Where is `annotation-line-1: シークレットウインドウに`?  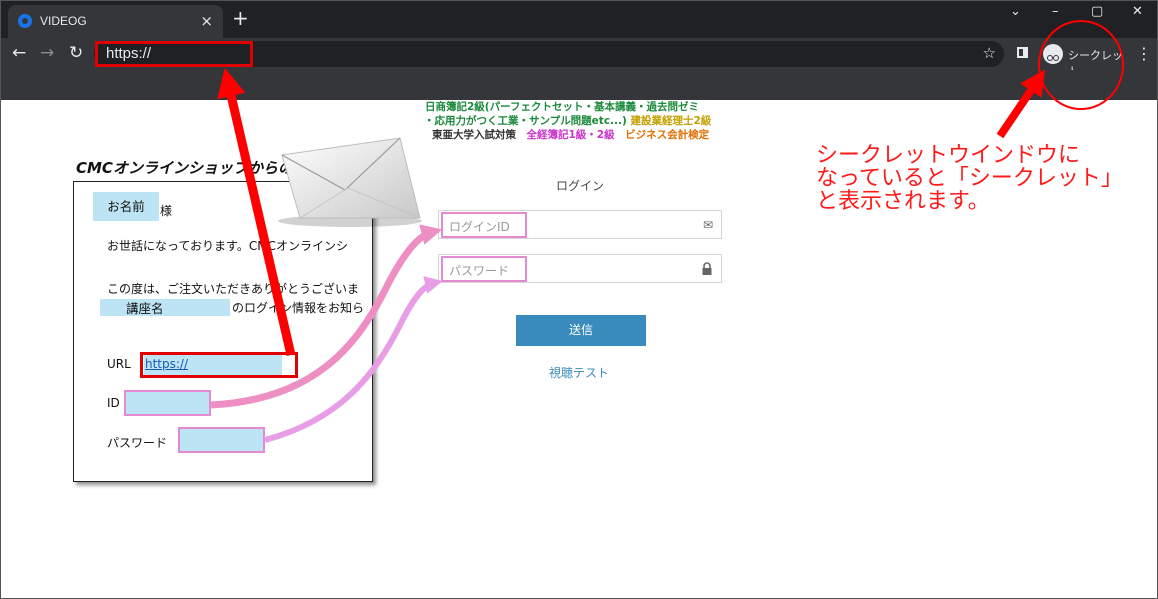 annotation-line-1: シークレットウインドウに is located at coordinates (948, 155).